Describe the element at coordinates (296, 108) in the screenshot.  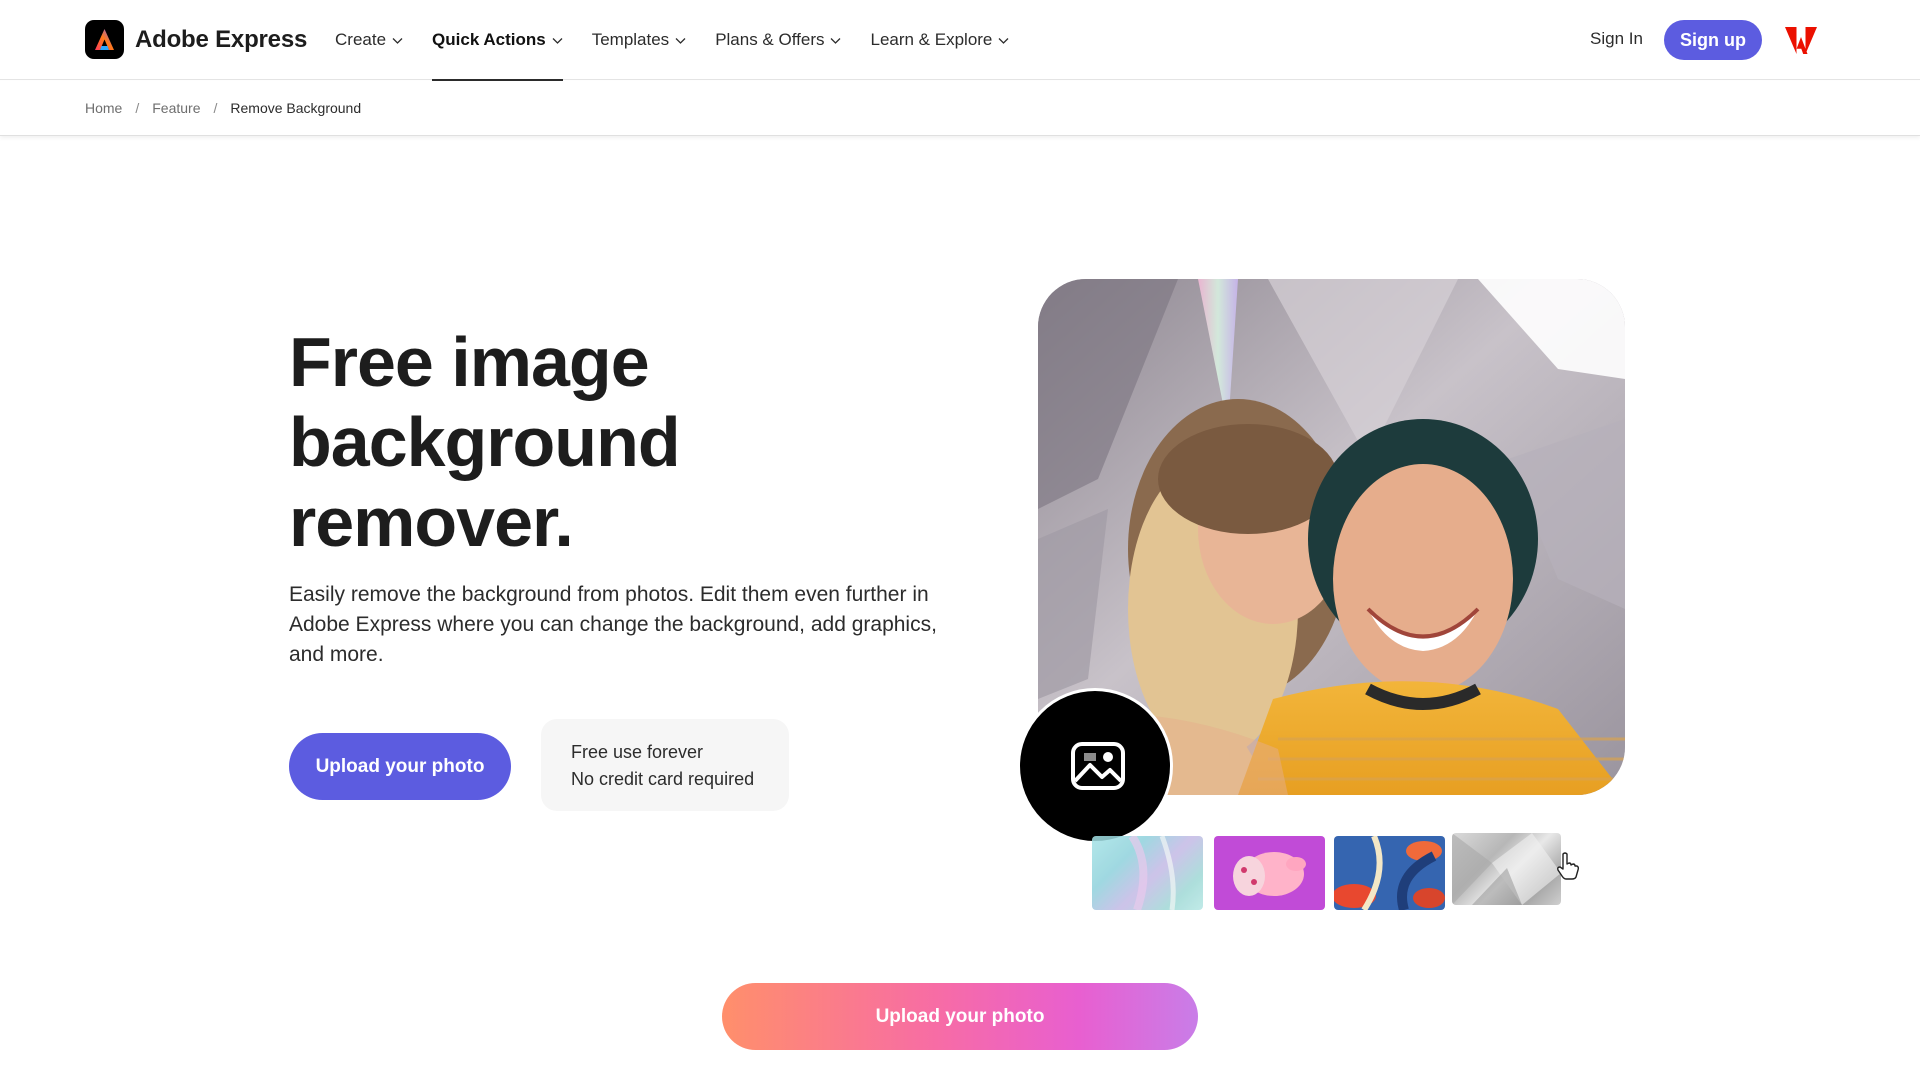
I see `breadcrumb-current: Remove Background` at that location.